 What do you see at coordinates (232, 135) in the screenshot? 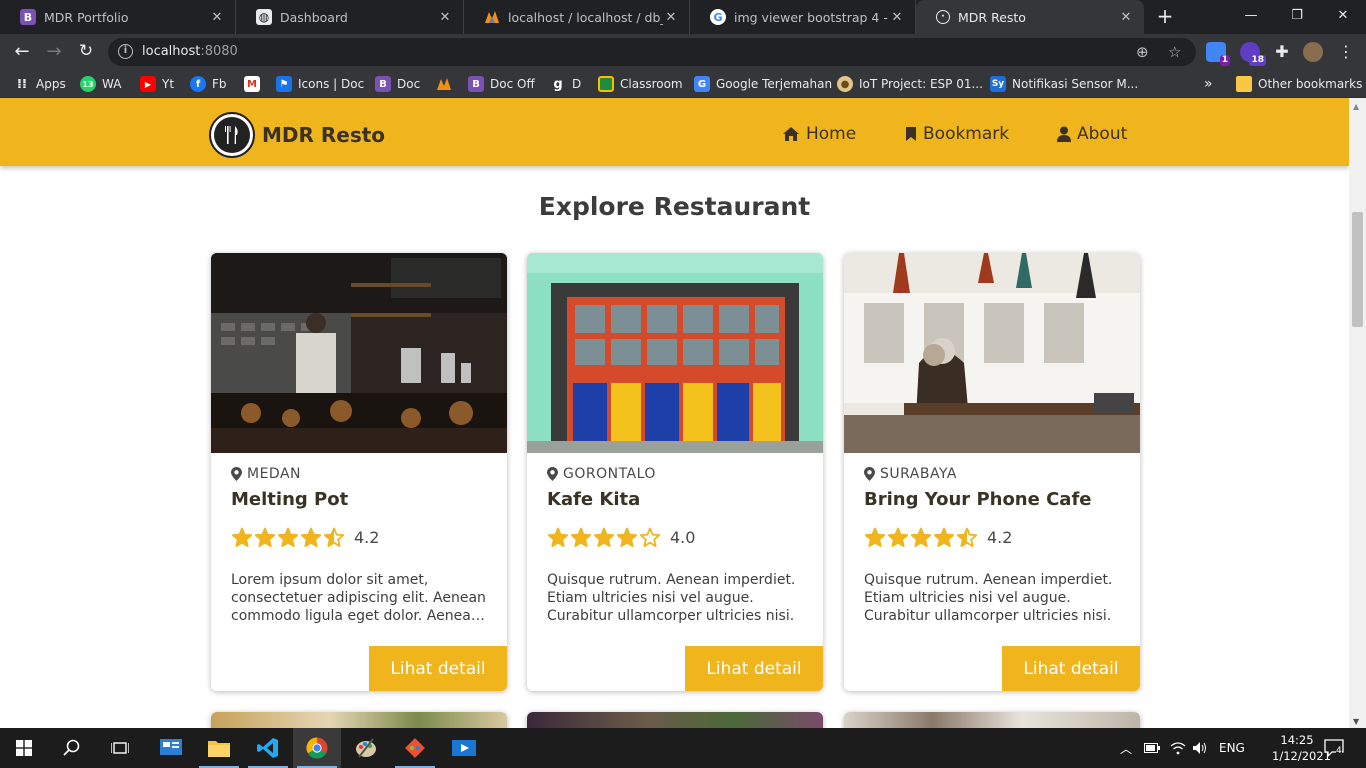
I see `resto-logo` at bounding box center [232, 135].